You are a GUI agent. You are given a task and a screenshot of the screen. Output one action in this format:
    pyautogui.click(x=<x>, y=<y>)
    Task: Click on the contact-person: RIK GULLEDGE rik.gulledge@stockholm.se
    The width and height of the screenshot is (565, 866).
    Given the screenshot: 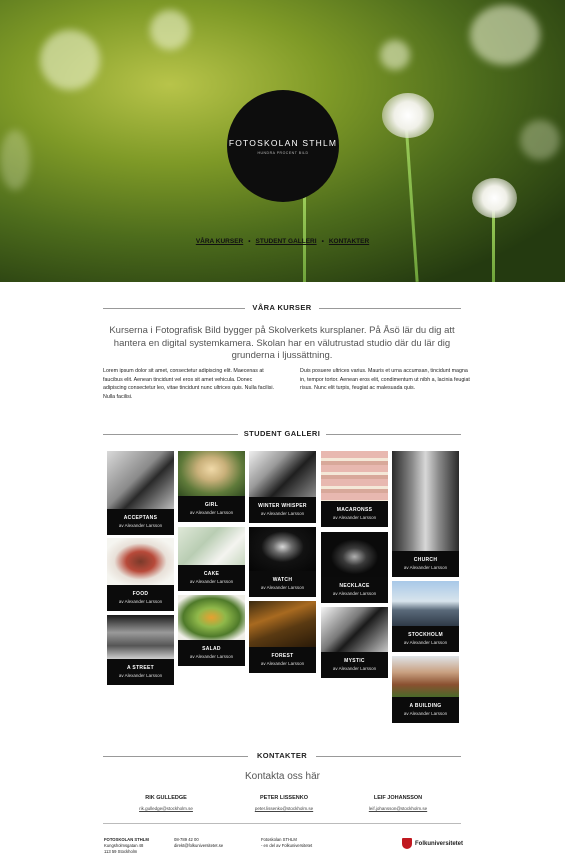 What is the action you would take?
    pyautogui.click(x=166, y=803)
    